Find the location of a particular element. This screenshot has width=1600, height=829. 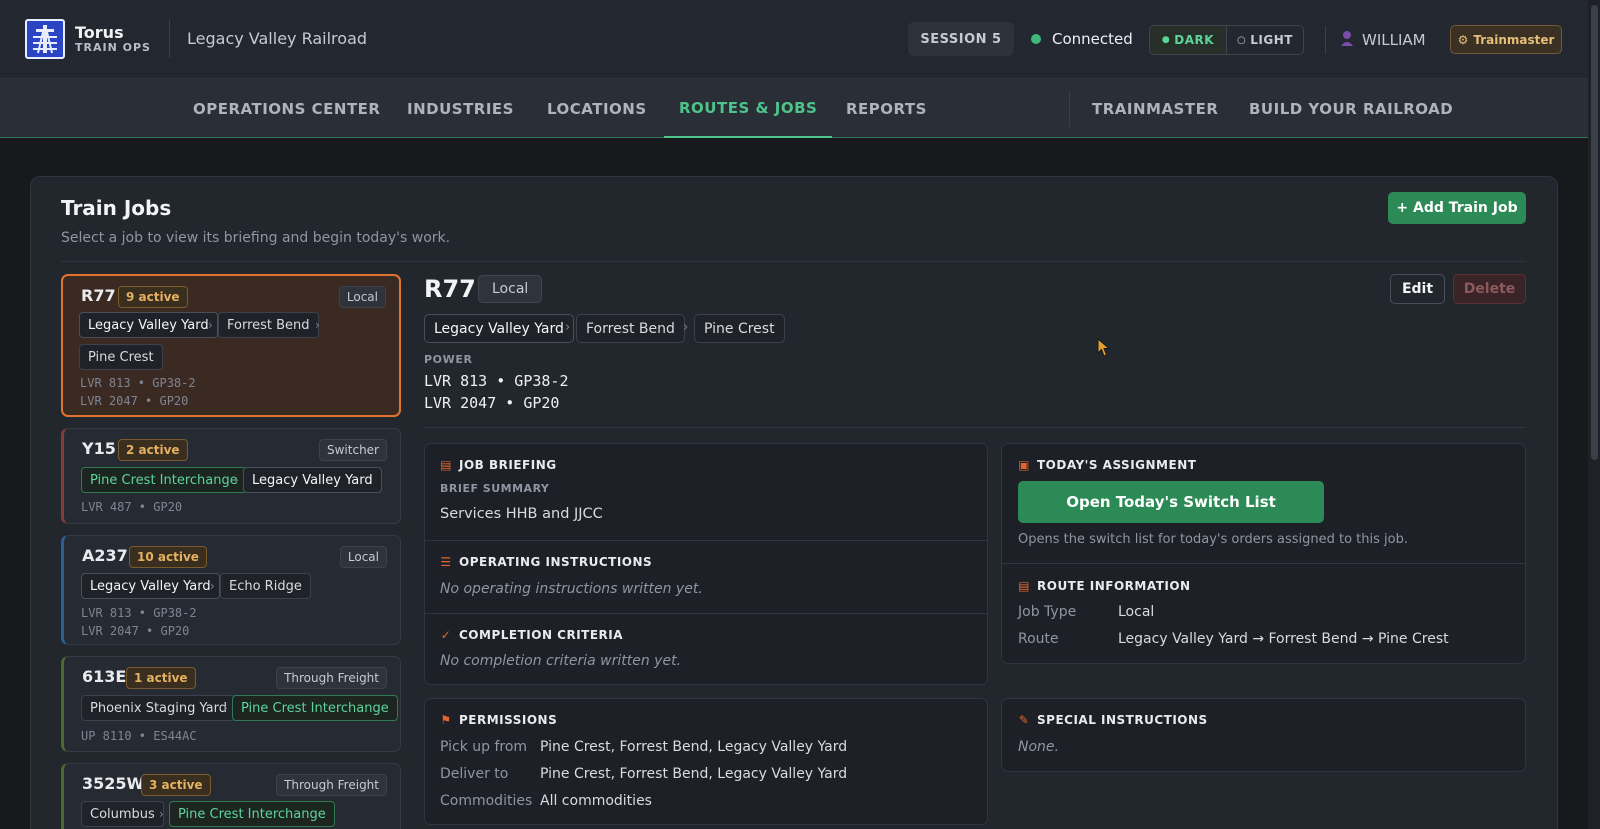

job-type-badge: Local is located at coordinates (363, 557).